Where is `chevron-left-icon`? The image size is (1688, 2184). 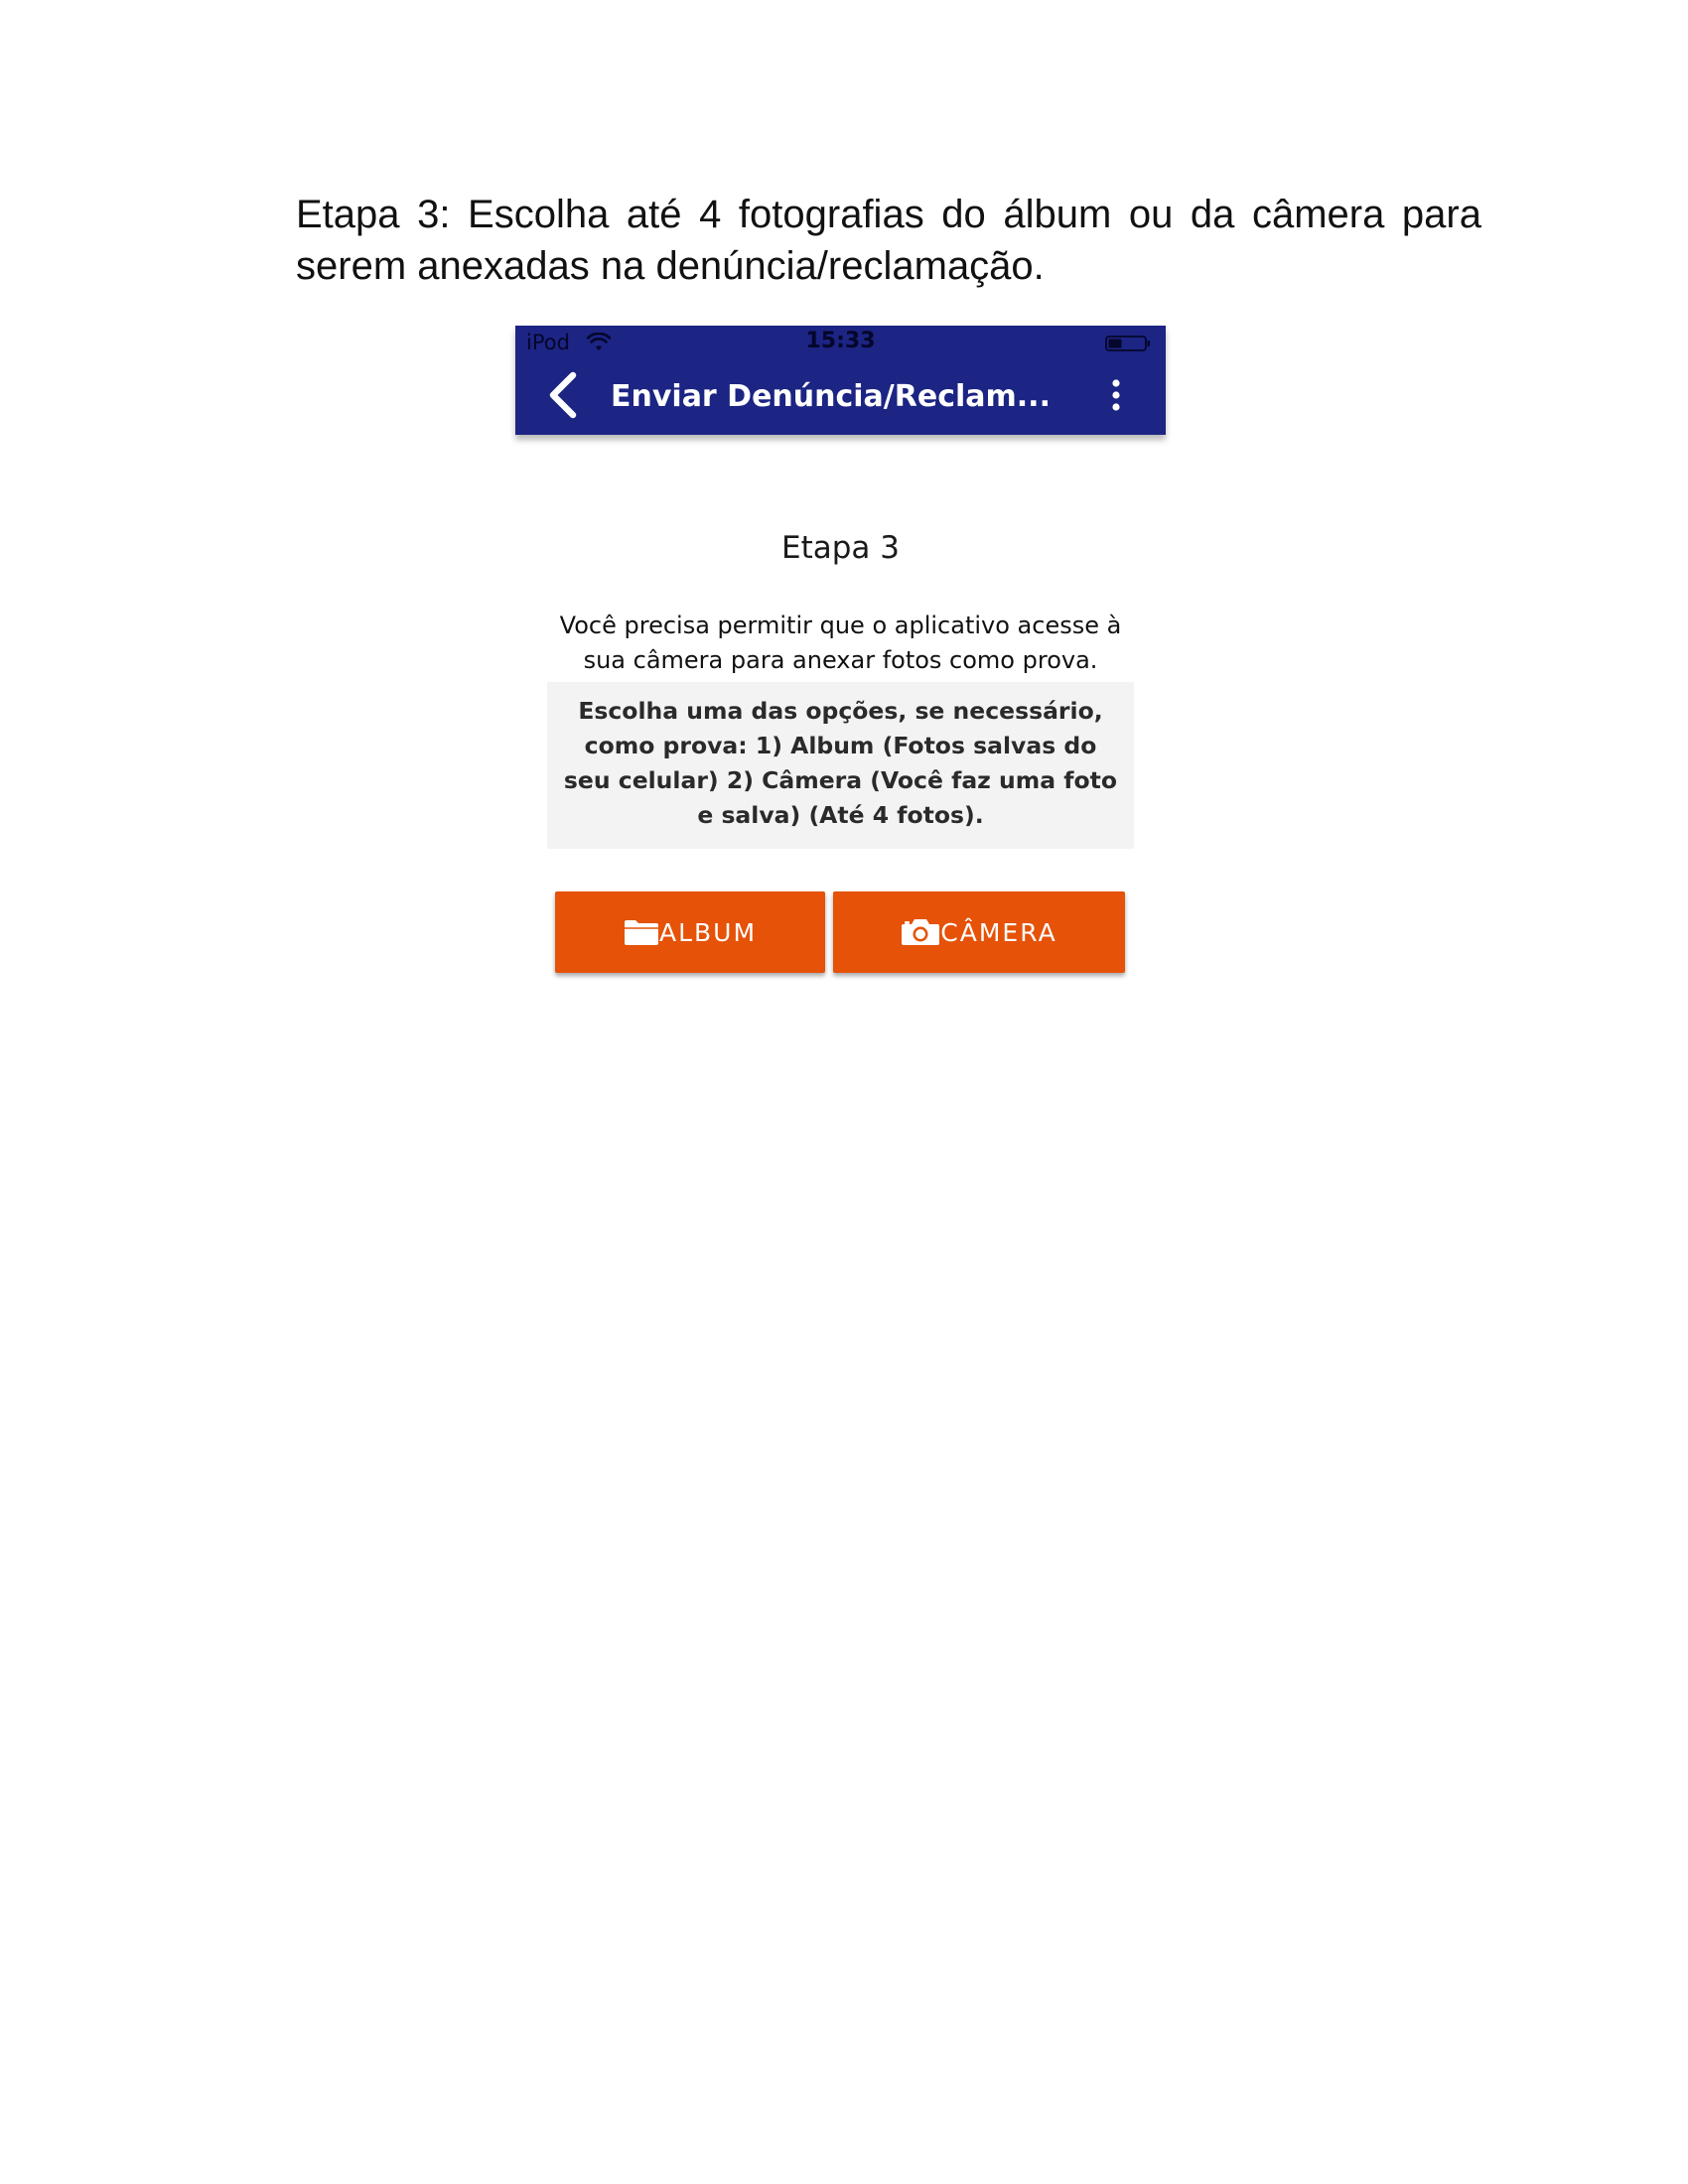
chevron-left-icon is located at coordinates (562, 397).